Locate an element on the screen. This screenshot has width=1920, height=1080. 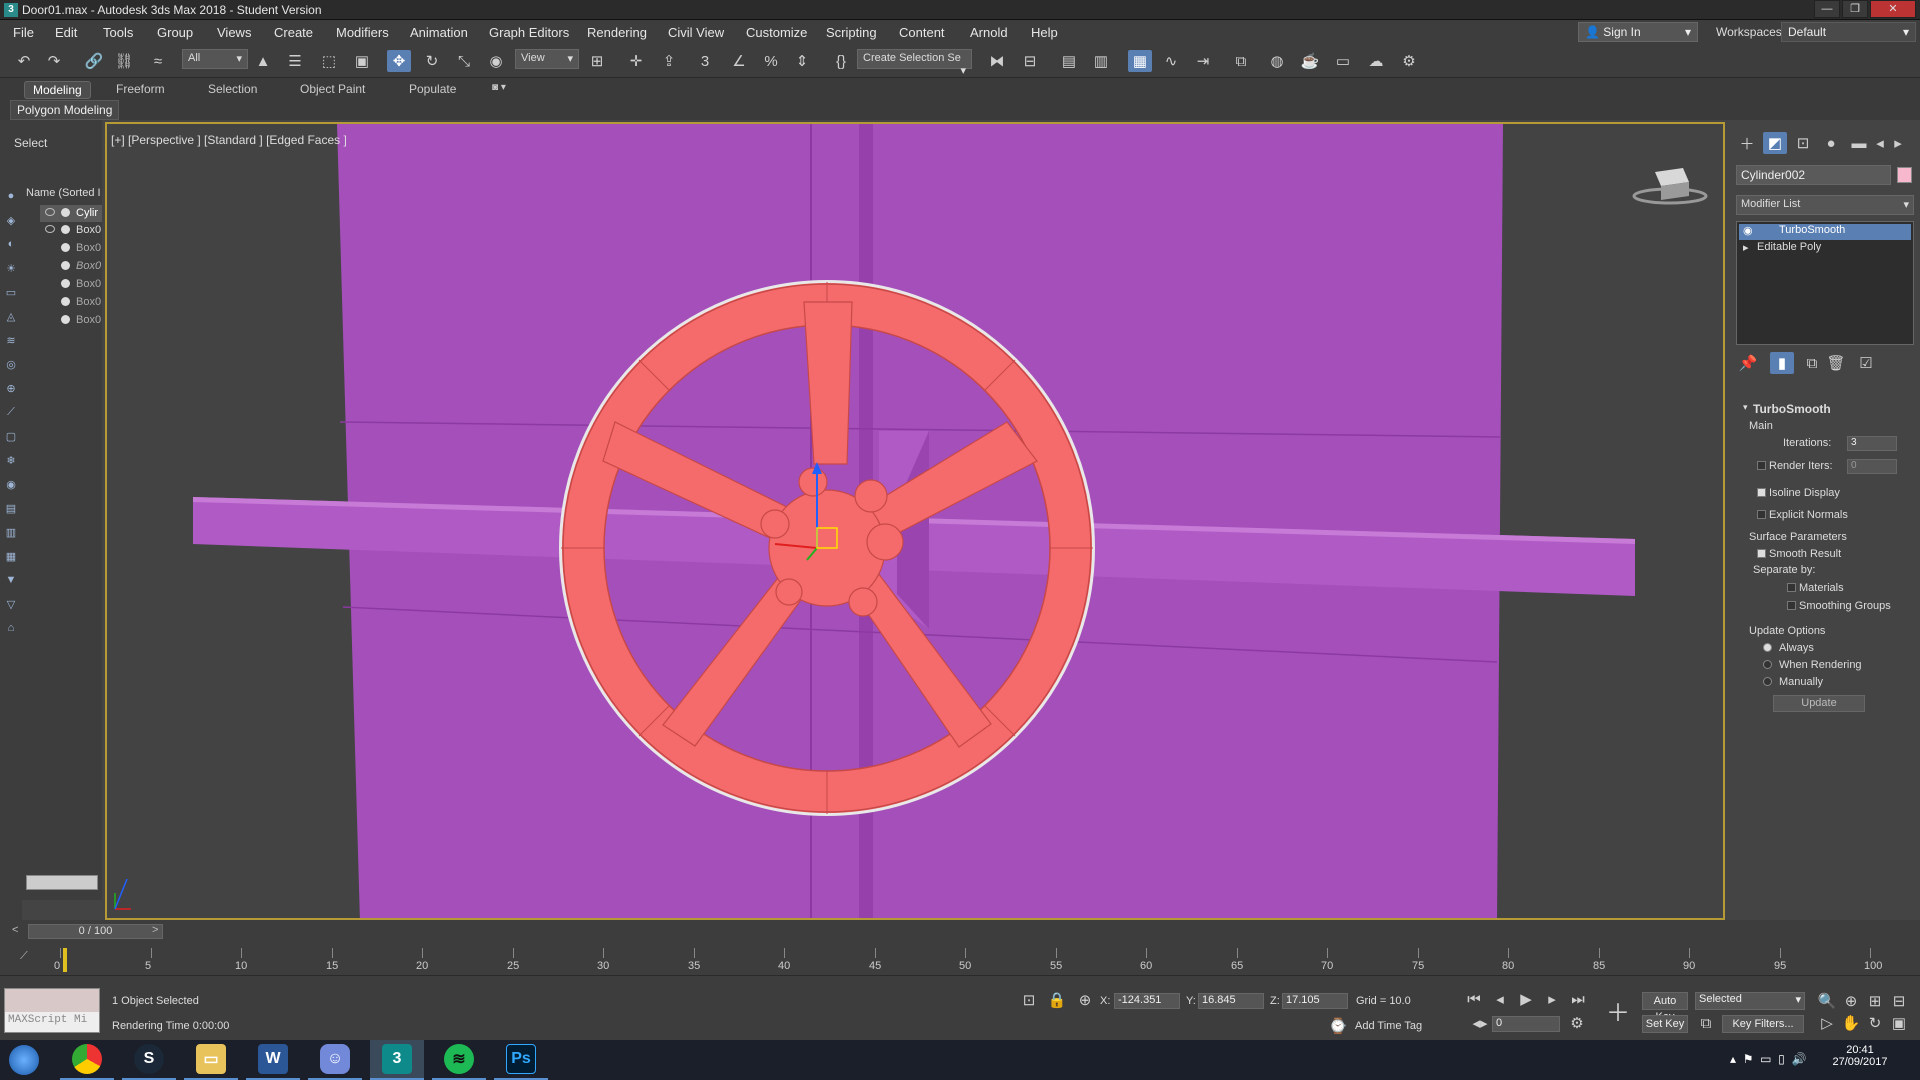
window-crossing-icon: ▣ is located at coordinates (362, 61).